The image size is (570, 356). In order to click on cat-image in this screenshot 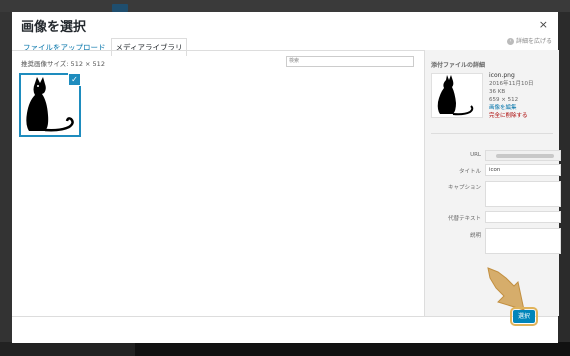, I will do `click(455, 95)`.